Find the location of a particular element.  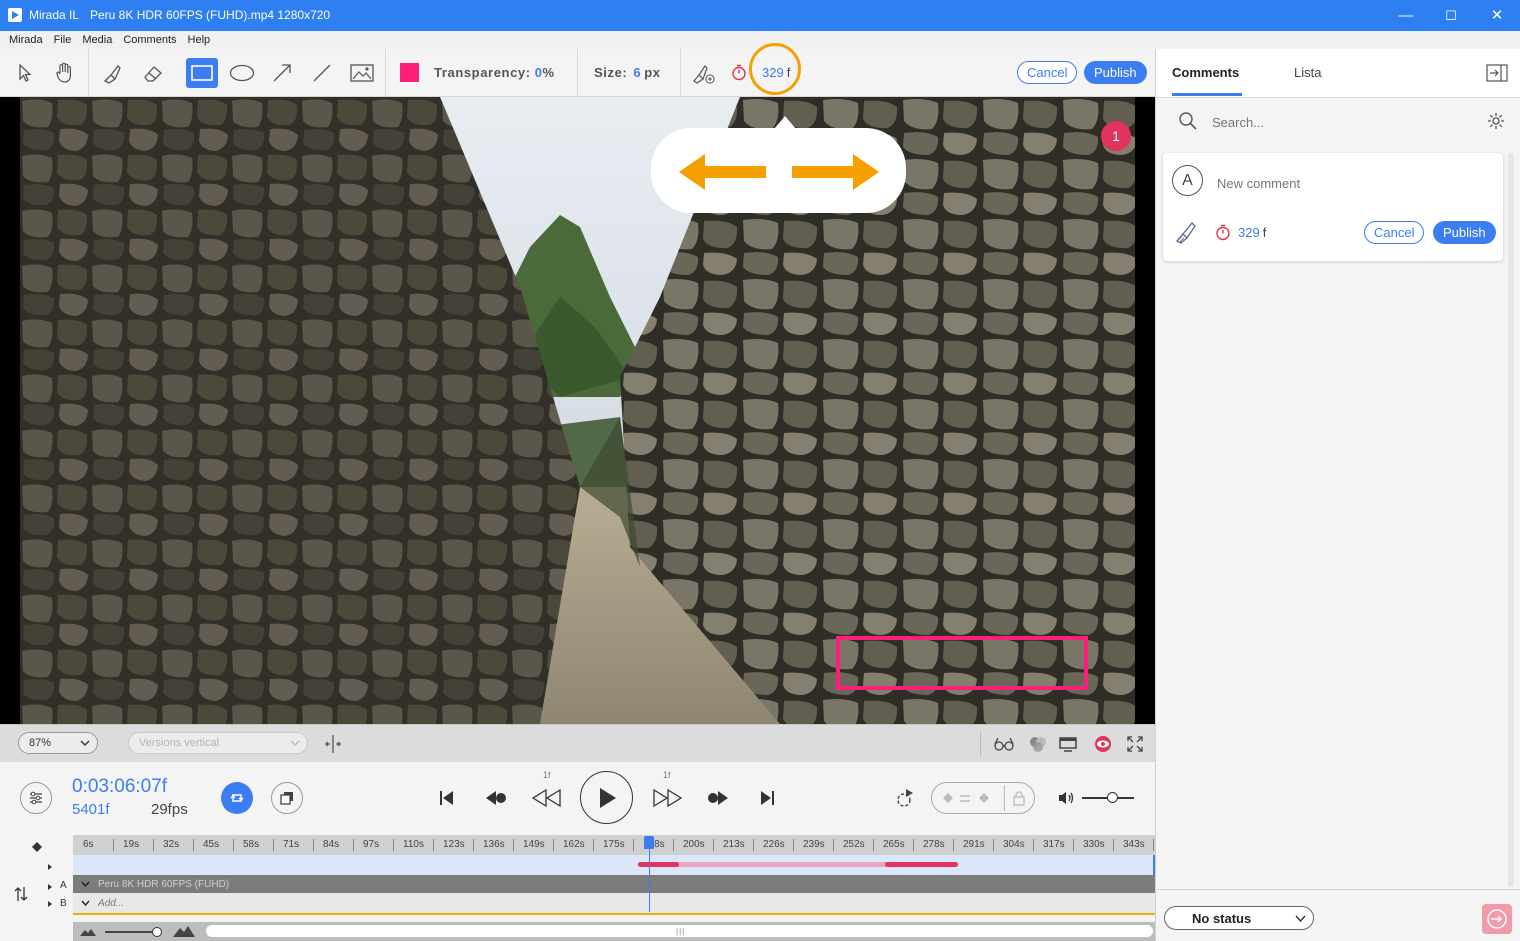

new-comment-input is located at coordinates (1352, 183).